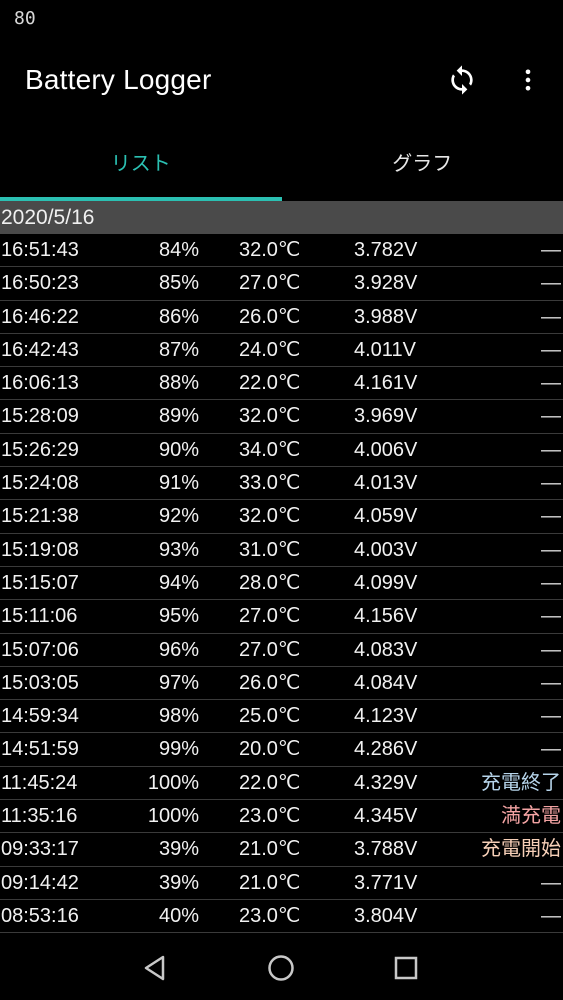  Describe the element at coordinates (270, 749) in the screenshot. I see `log-temperature: 20.0℃` at that location.